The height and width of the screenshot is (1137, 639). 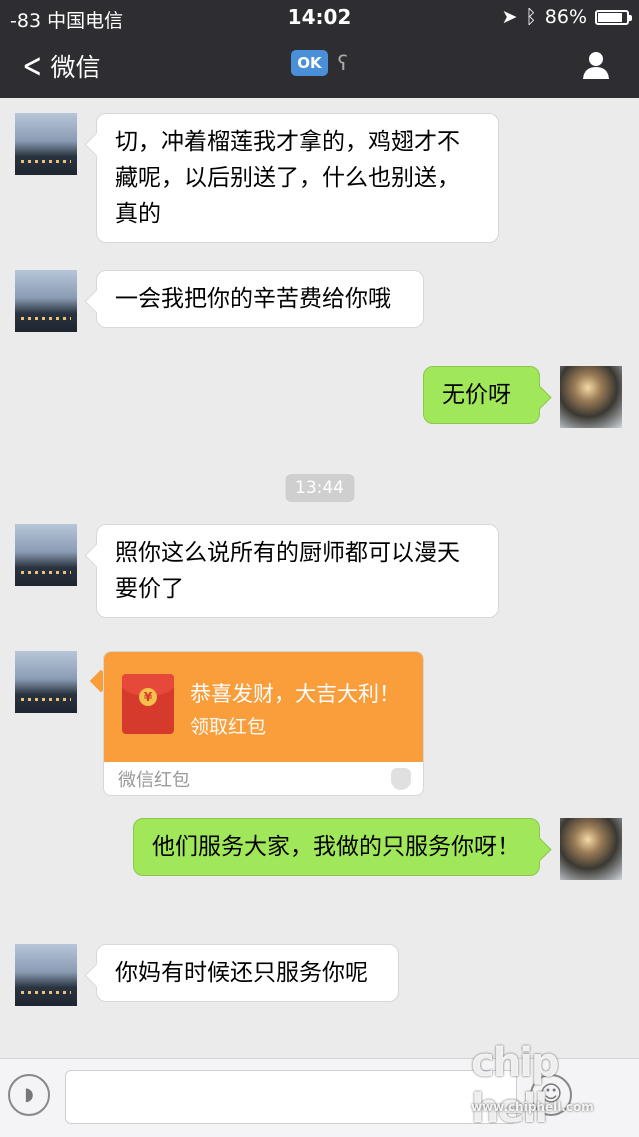 What do you see at coordinates (309, 63) in the screenshot?
I see `ok-badge: OK` at bounding box center [309, 63].